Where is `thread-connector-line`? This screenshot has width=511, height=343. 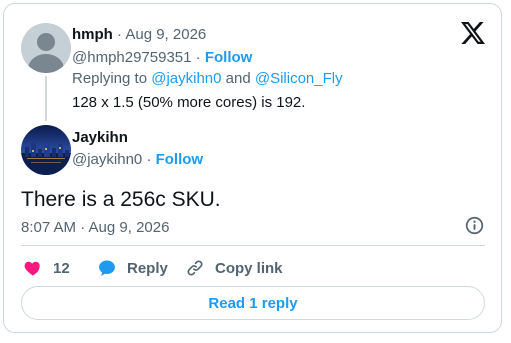 thread-connector-line is located at coordinates (46, 98).